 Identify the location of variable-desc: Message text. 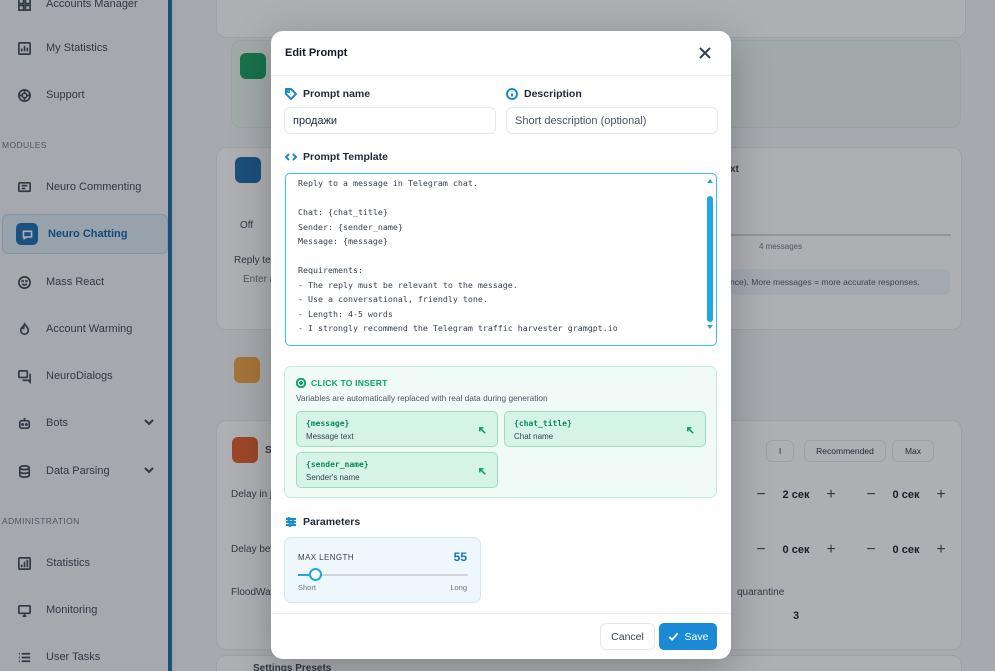
(330, 436).